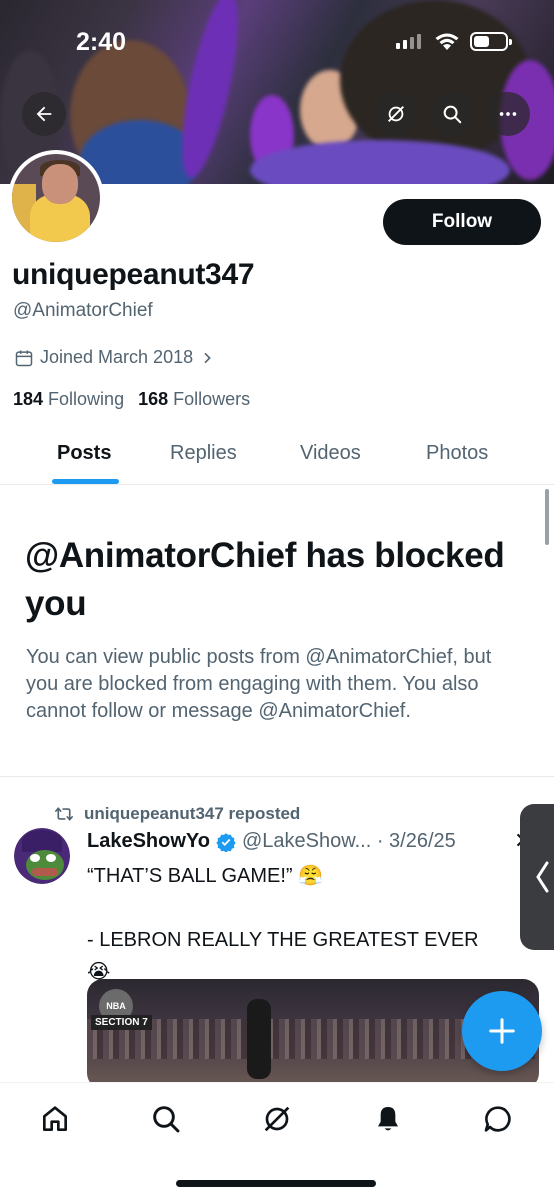 This screenshot has width=554, height=1200. Describe the element at coordinates (85, 481) in the screenshot. I see `active-tab-indicator` at that location.